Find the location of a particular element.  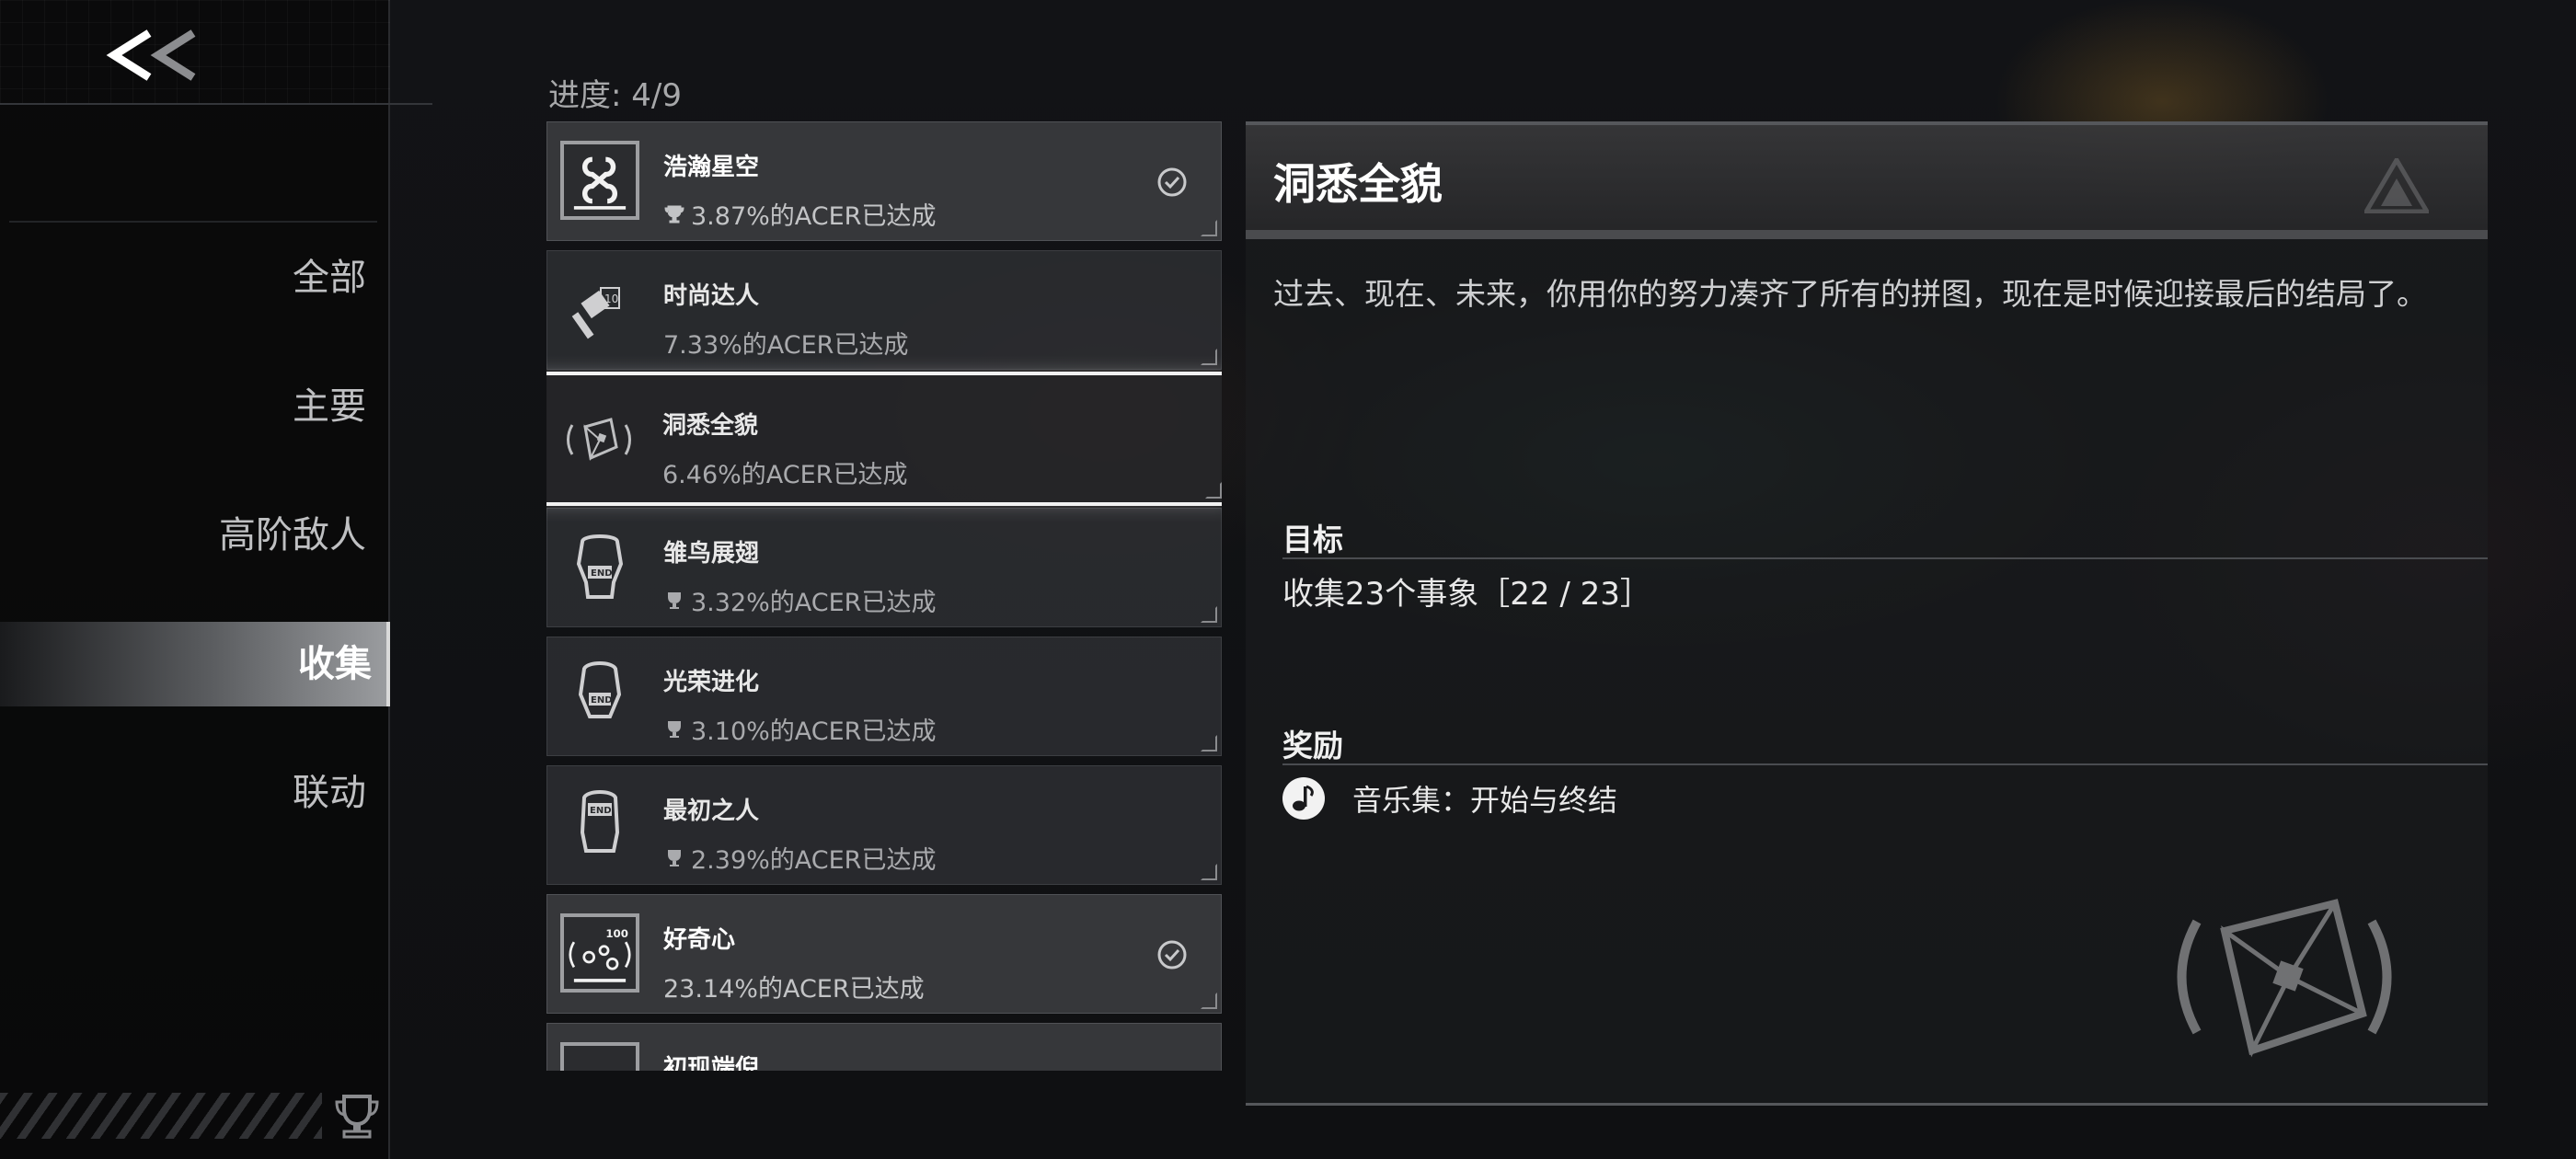

achievement-rate: 6.46%的ACER已达成 is located at coordinates (785, 475).